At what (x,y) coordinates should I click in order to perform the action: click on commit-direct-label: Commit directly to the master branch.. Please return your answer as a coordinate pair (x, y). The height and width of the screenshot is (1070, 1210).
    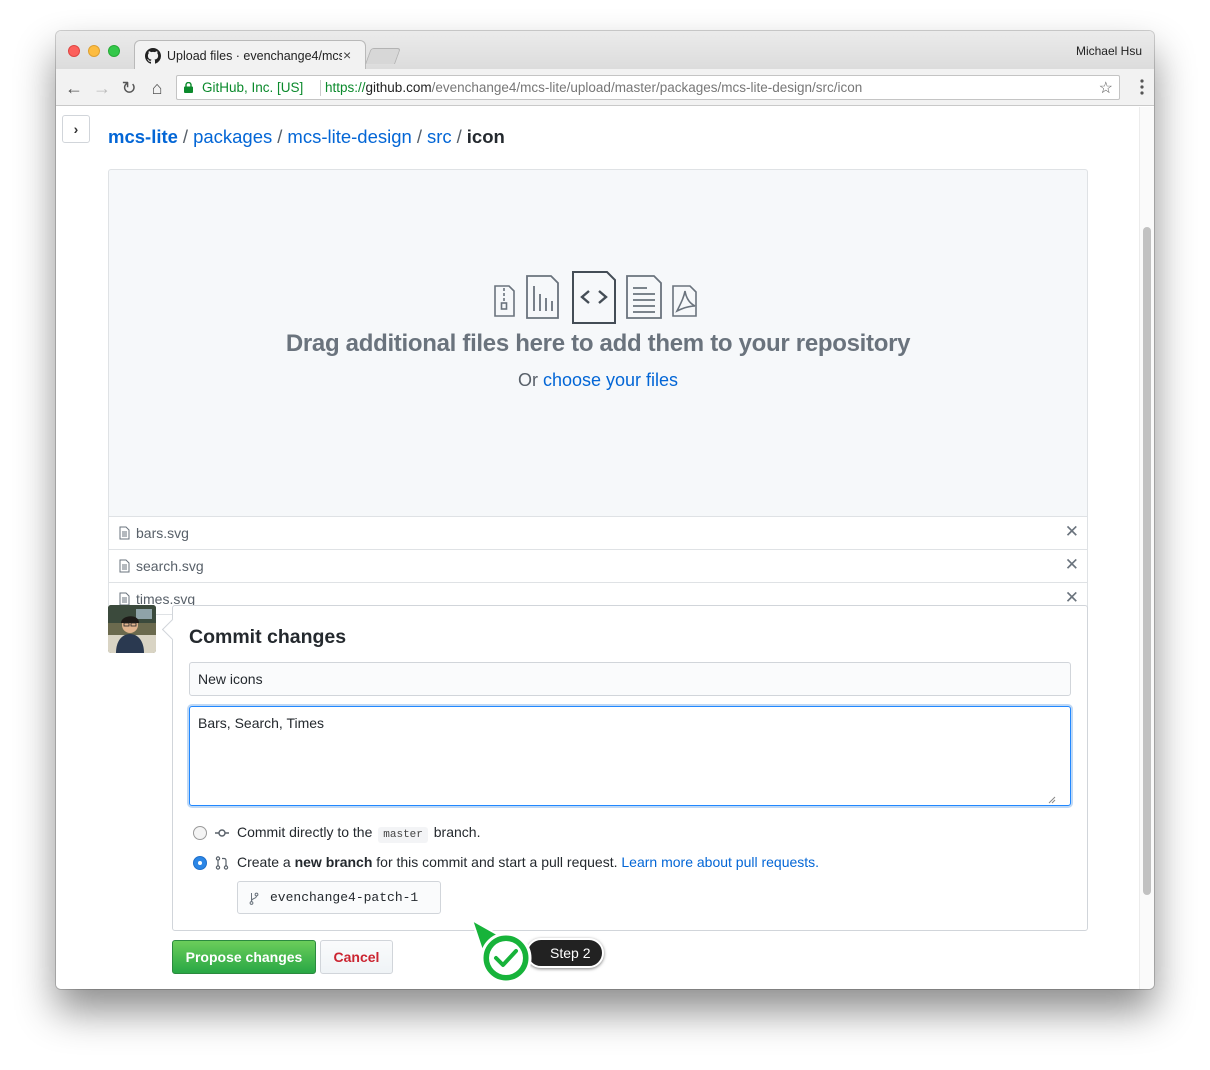
    Looking at the image, I should click on (358, 833).